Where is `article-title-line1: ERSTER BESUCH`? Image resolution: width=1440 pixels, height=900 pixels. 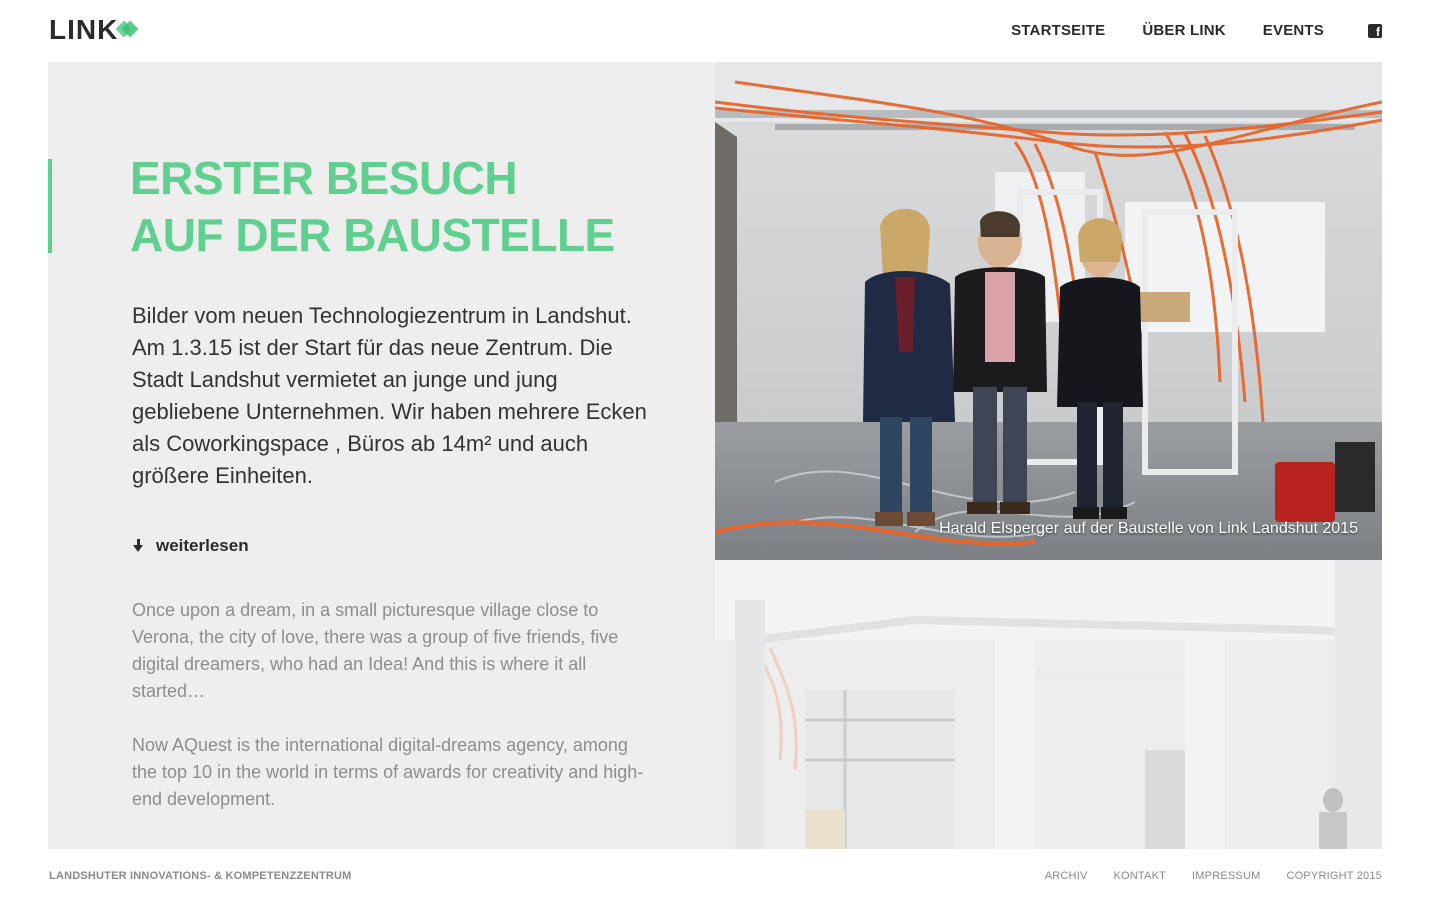 article-title-line1: ERSTER BESUCH is located at coordinates (324, 178).